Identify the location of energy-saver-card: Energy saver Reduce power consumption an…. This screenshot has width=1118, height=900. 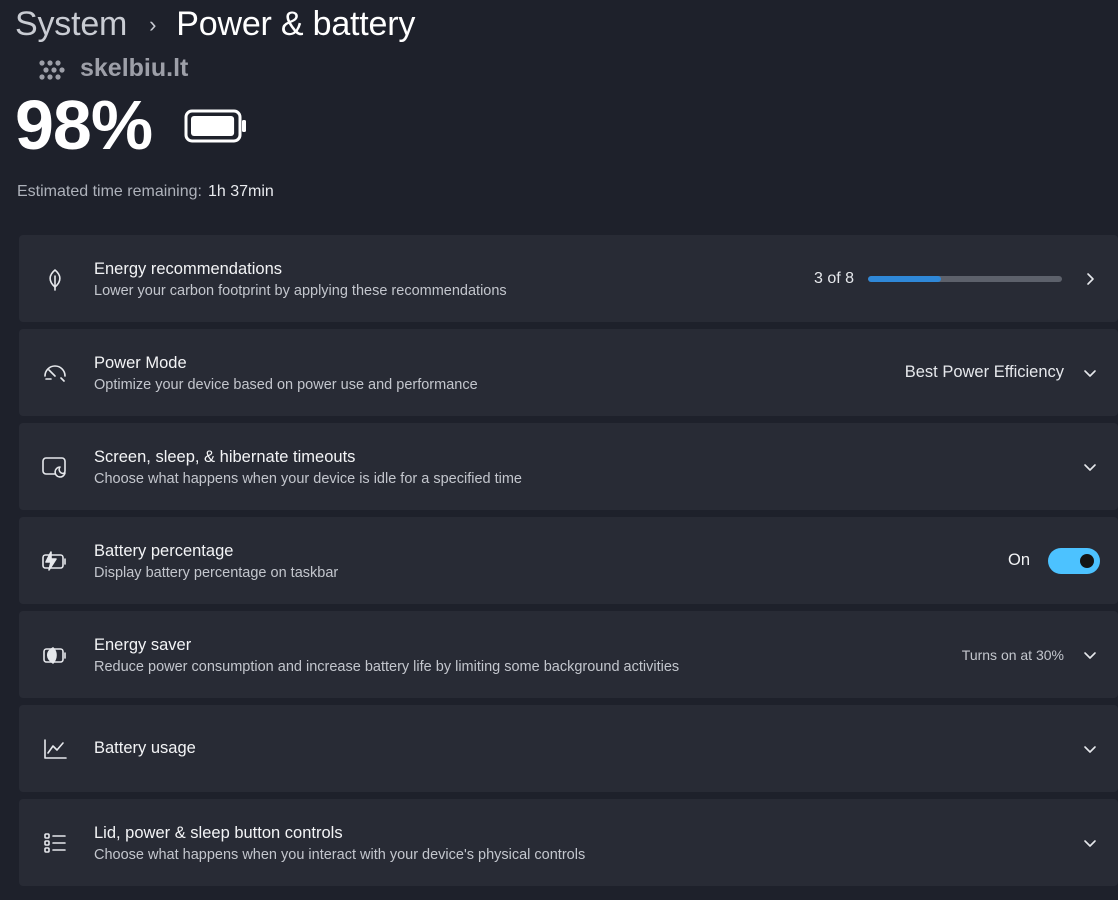
(568, 654).